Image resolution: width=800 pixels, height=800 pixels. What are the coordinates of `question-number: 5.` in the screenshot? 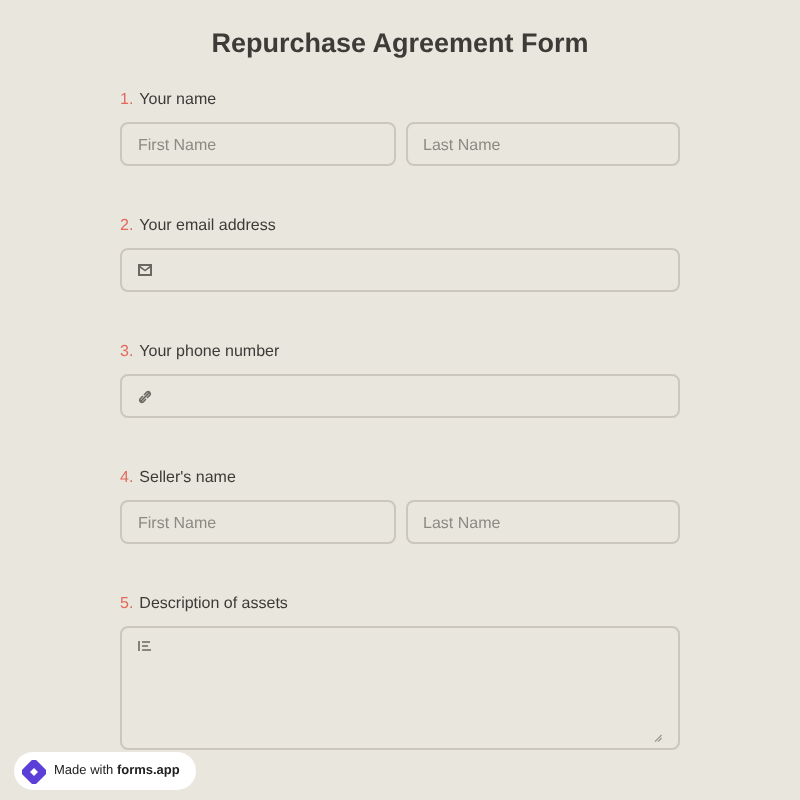 It's located at (127, 603).